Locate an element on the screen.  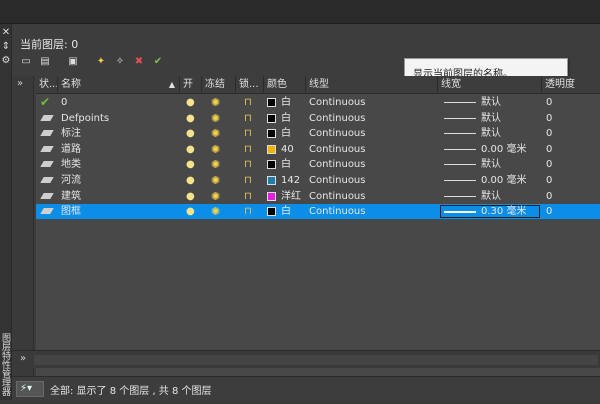
layer-name: 建筑 is located at coordinates (71, 196).